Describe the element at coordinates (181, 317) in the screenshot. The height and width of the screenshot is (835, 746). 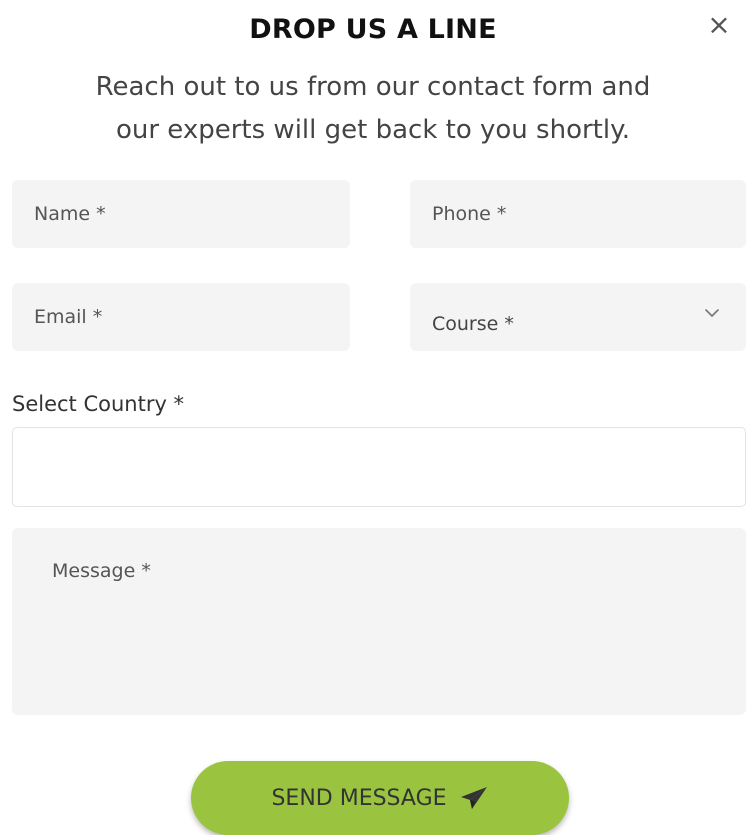
I see `email-input` at that location.